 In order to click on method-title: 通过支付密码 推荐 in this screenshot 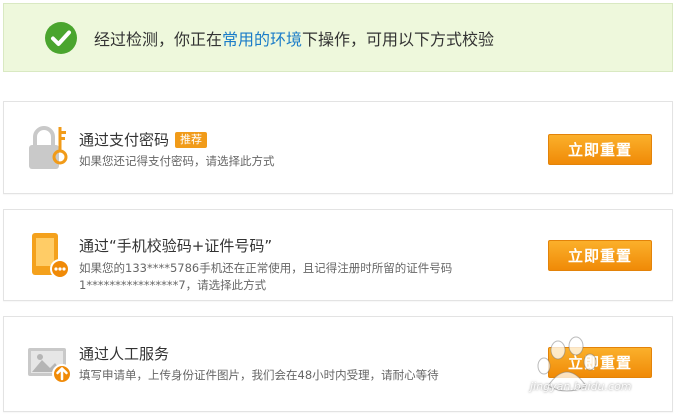, I will do `click(143, 139)`.